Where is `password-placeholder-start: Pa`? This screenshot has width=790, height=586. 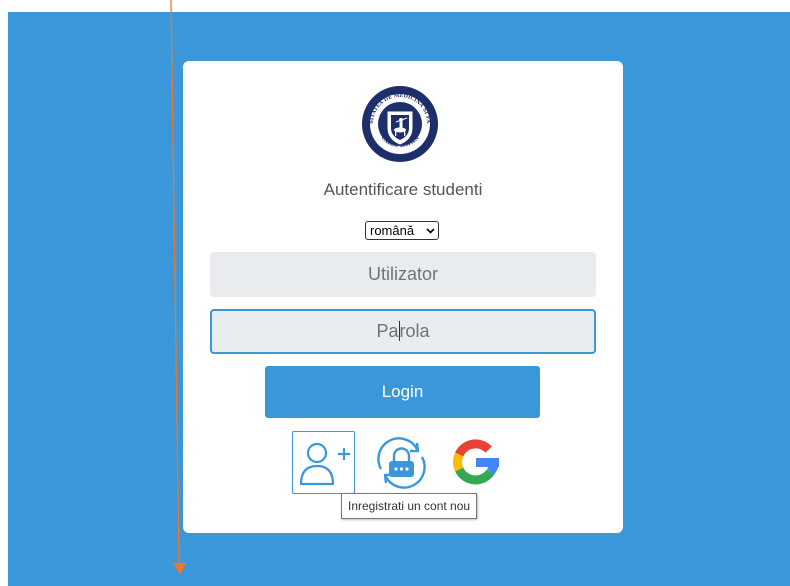 password-placeholder-start: Pa is located at coordinates (387, 331).